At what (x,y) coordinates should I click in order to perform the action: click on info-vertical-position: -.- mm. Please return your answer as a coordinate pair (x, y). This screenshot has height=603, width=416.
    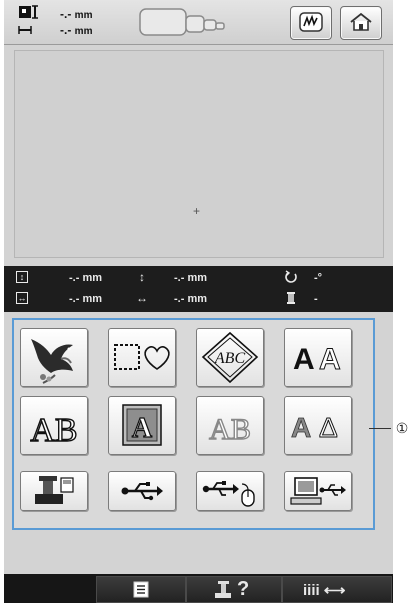
    Looking at the image, I should click on (190, 278).